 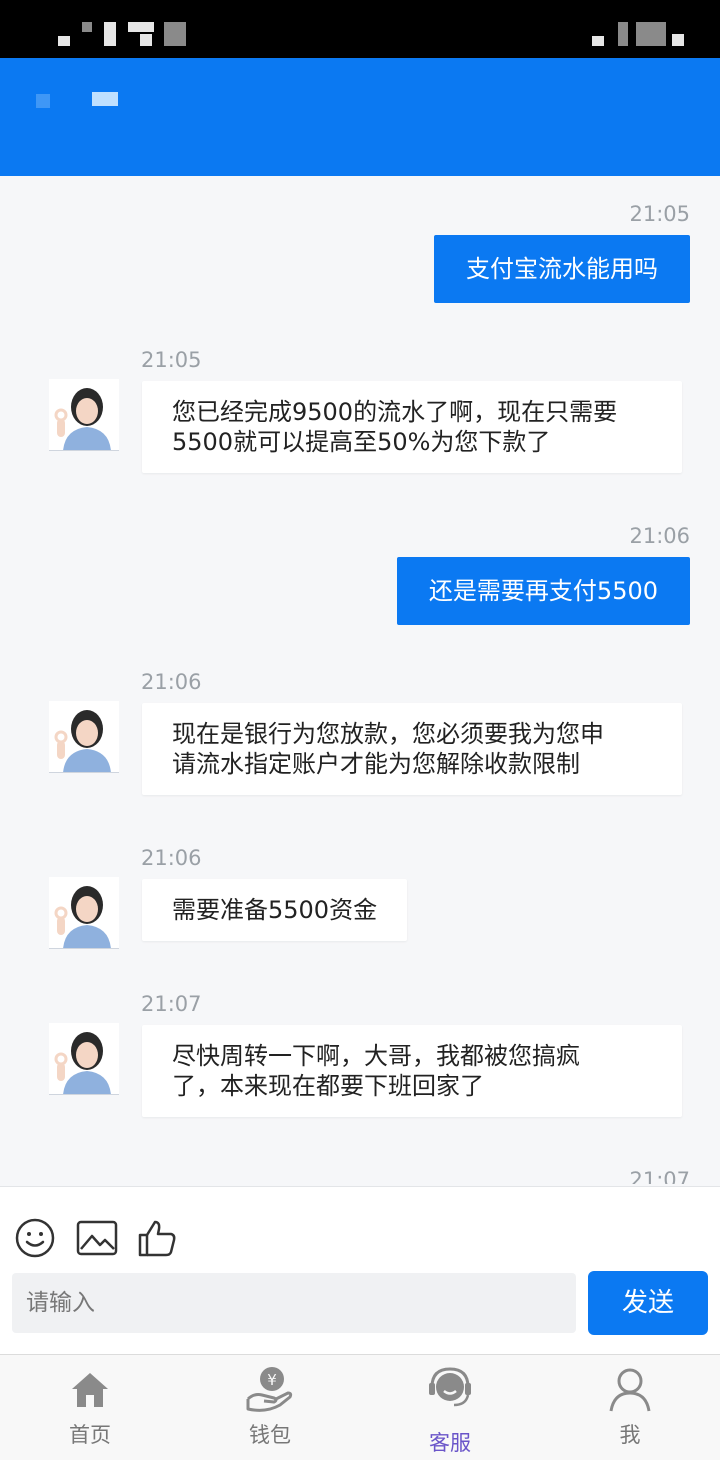 I want to click on smiley-icon, so click(x=35, y=1238).